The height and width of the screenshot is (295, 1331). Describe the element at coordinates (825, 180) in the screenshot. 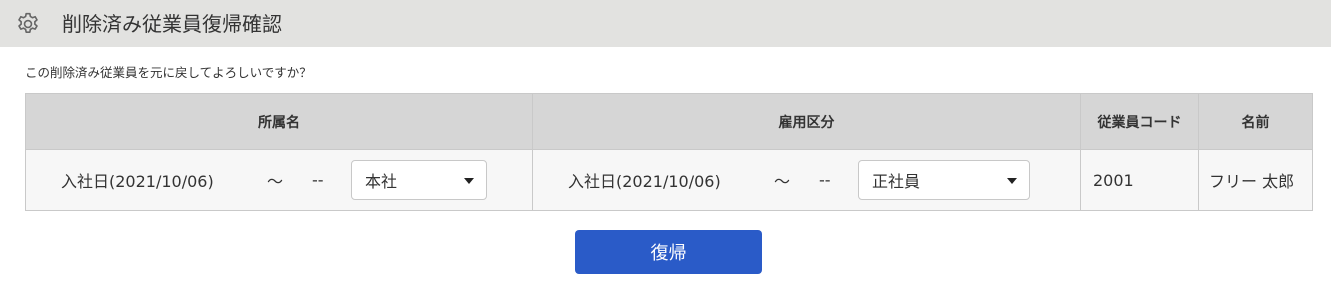

I see `employment-end-date: --` at that location.